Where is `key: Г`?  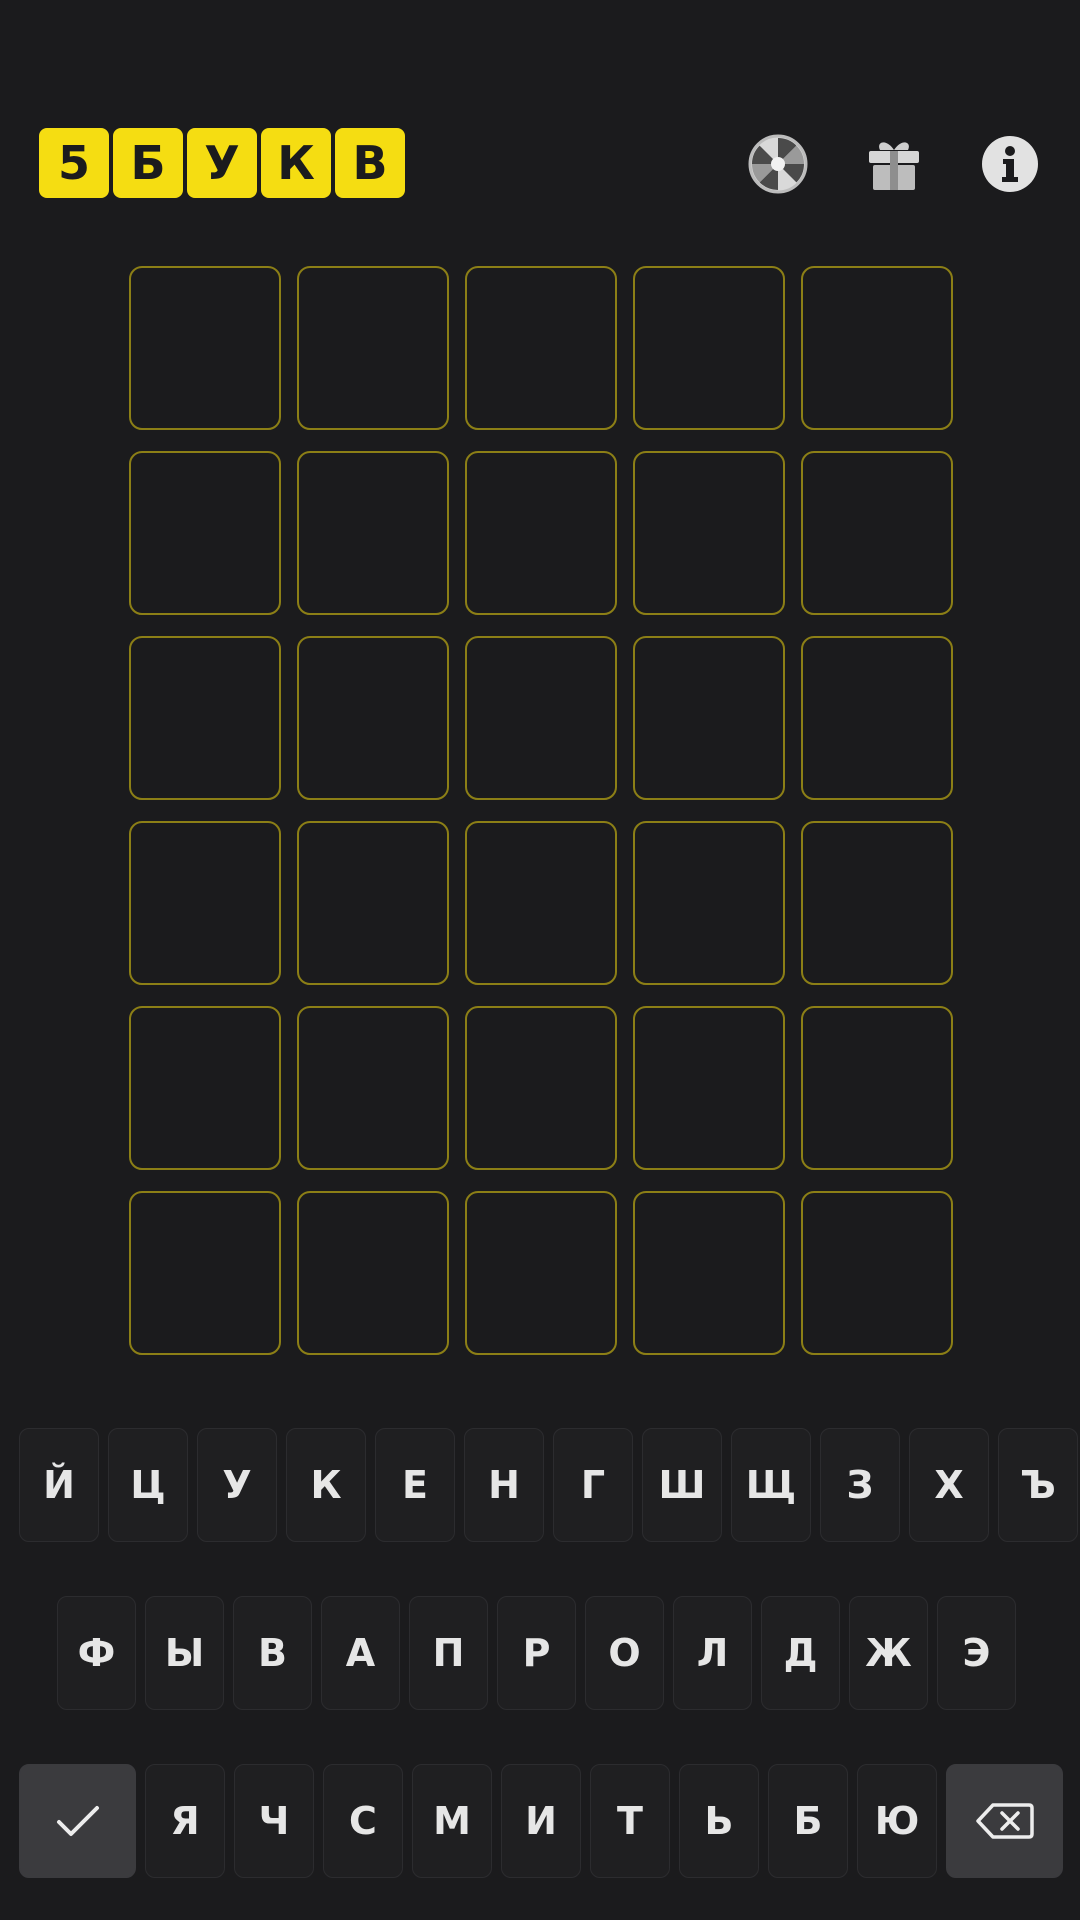 key: Г is located at coordinates (593, 1485).